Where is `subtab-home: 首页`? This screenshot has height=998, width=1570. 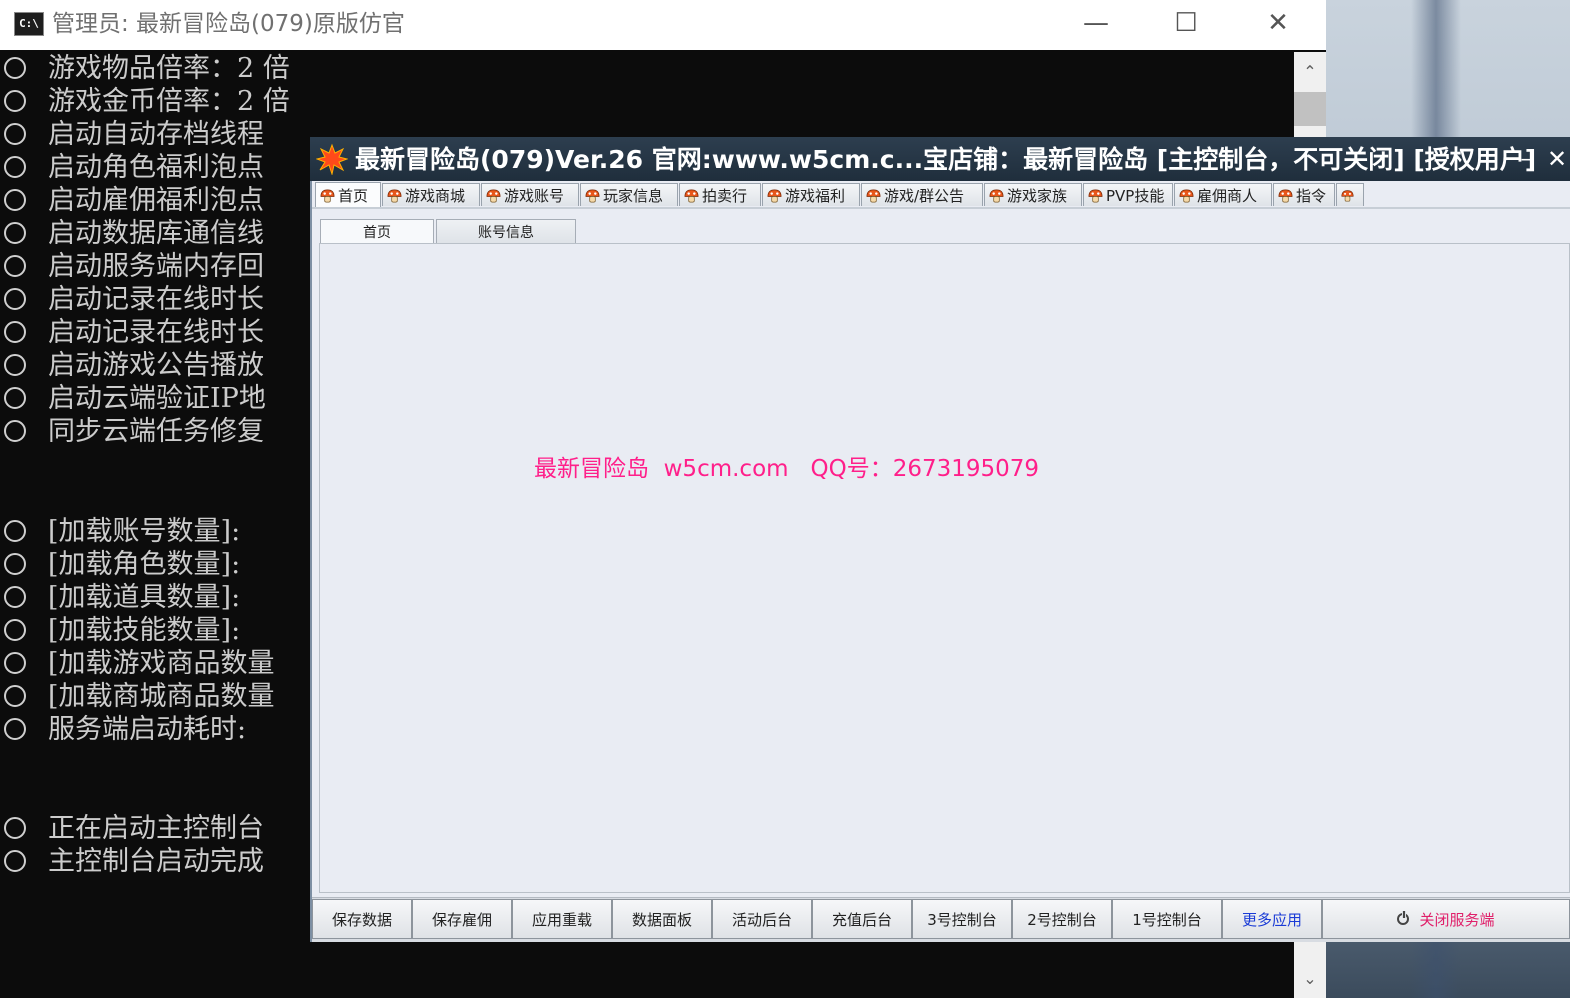 subtab-home: 首页 is located at coordinates (377, 231).